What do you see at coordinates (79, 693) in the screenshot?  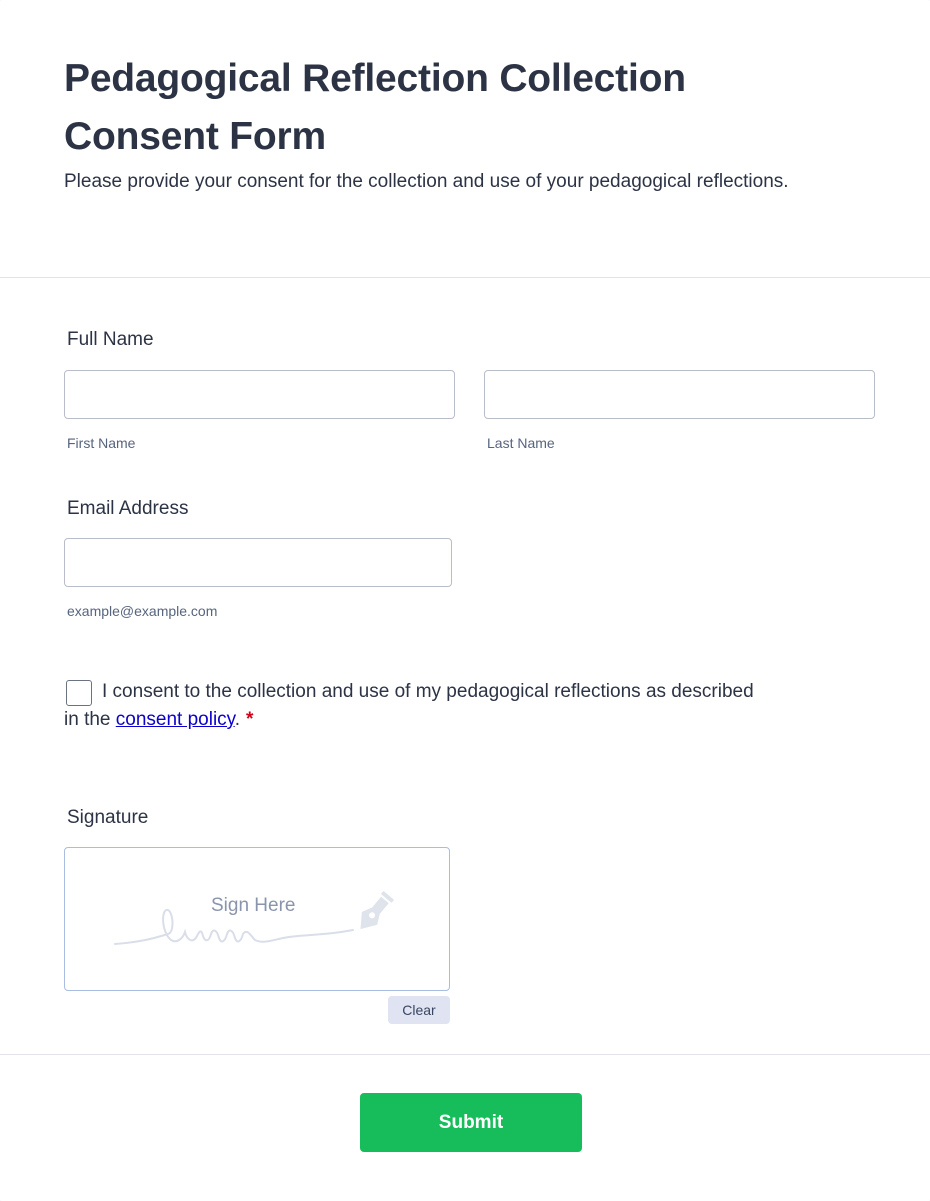 I see `consent-checkbox` at bounding box center [79, 693].